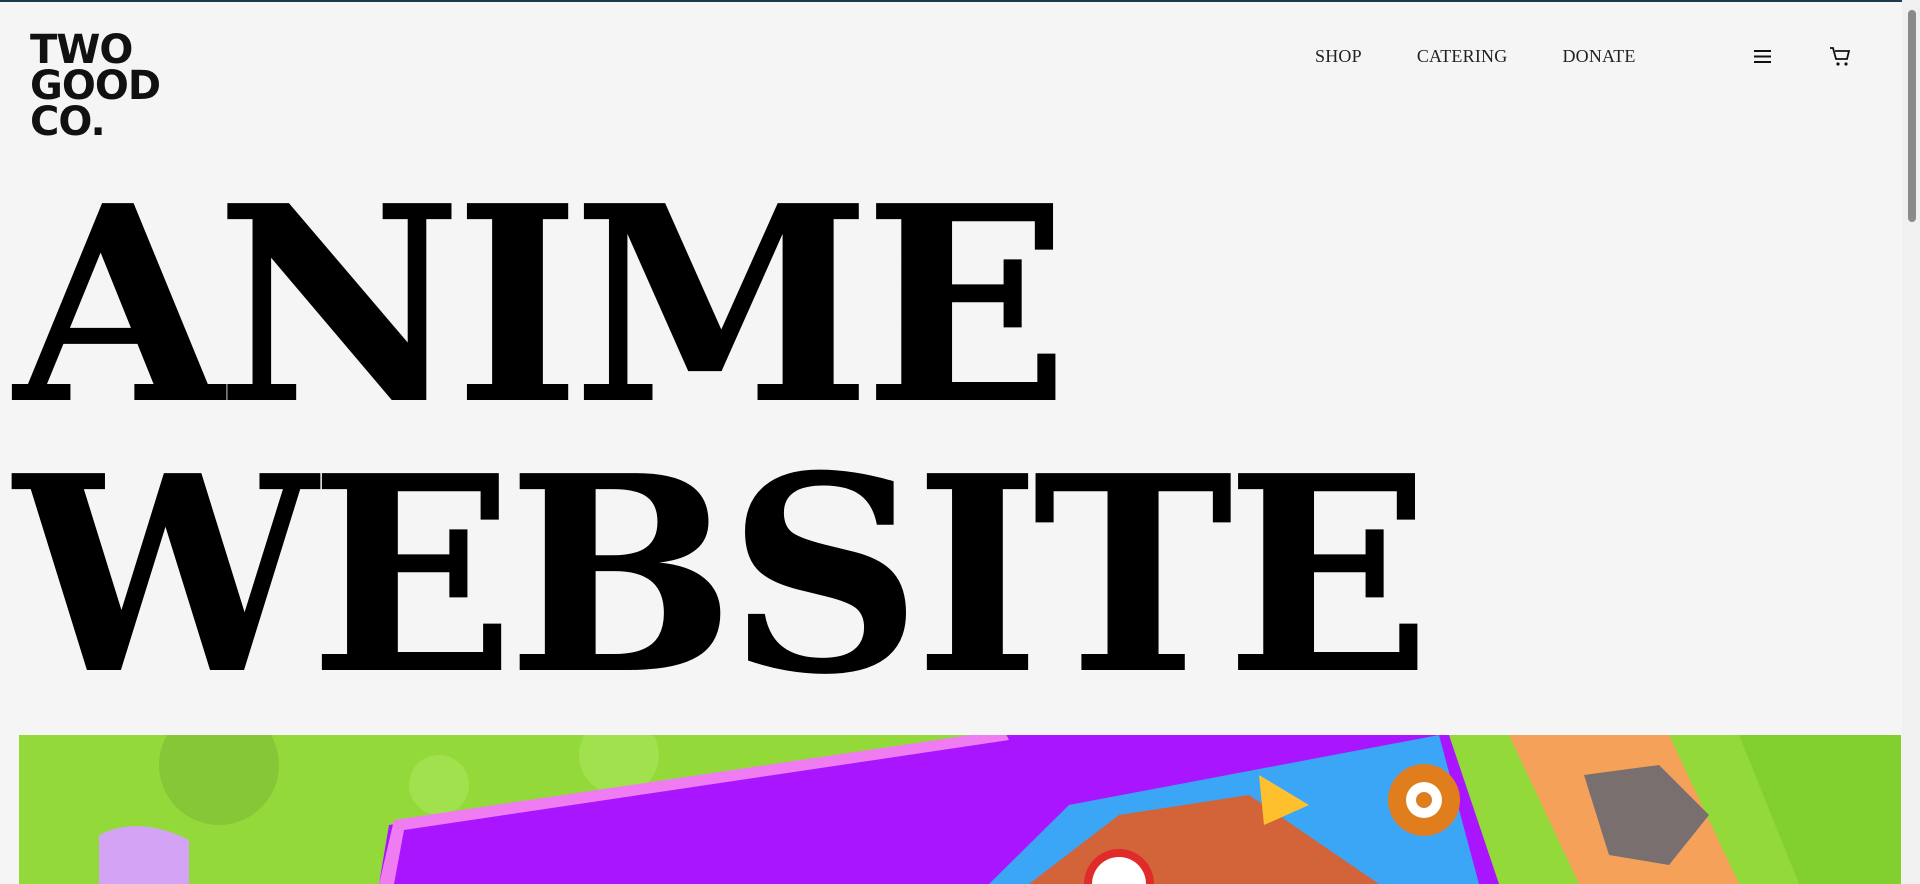 This screenshot has width=1920, height=884. I want to click on logo-line-3: CO., so click(68, 122).